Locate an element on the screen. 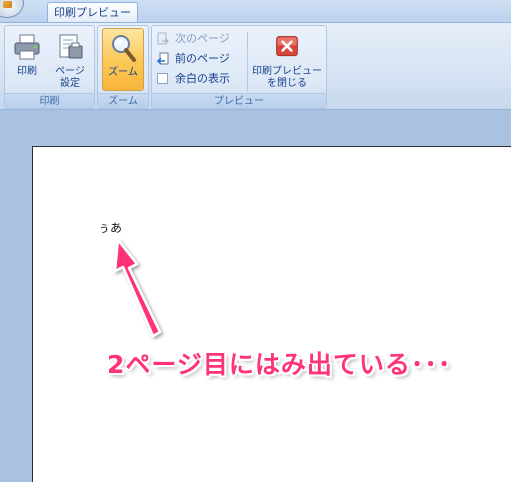 The width and height of the screenshot is (511, 482). arrow-shape is located at coordinates (137, 288).